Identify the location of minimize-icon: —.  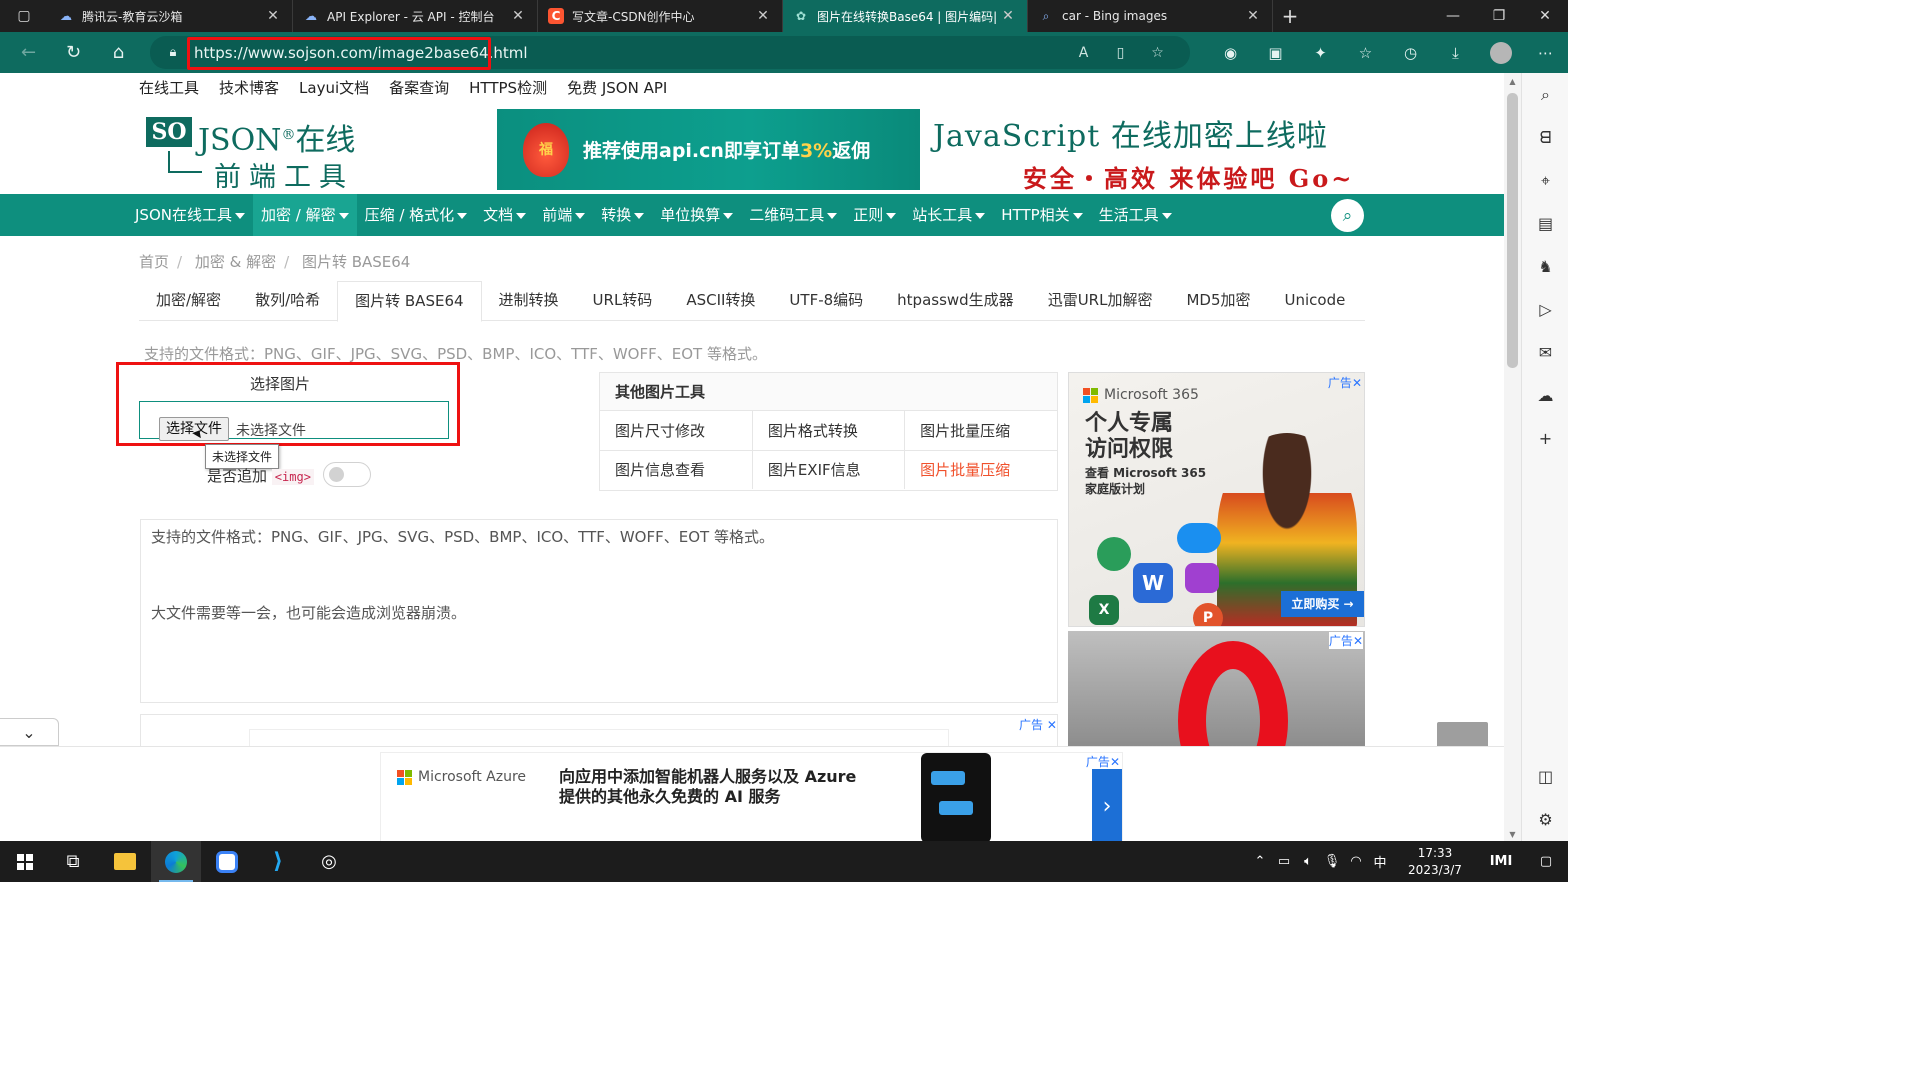
(1453, 16).